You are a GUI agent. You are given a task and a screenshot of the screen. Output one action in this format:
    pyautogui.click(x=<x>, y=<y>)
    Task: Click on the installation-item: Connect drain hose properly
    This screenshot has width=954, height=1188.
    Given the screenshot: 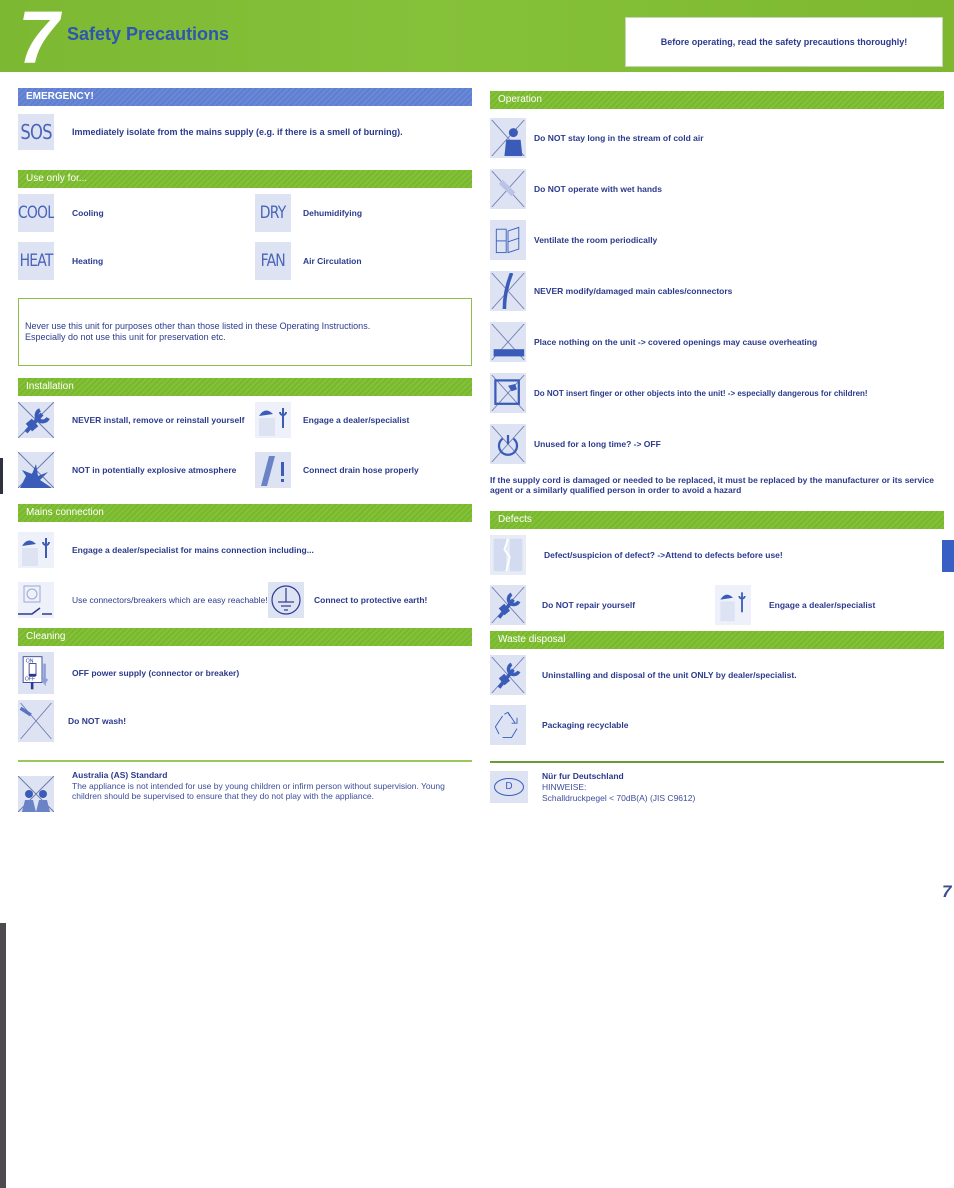 What is the action you would take?
    pyautogui.click(x=363, y=470)
    